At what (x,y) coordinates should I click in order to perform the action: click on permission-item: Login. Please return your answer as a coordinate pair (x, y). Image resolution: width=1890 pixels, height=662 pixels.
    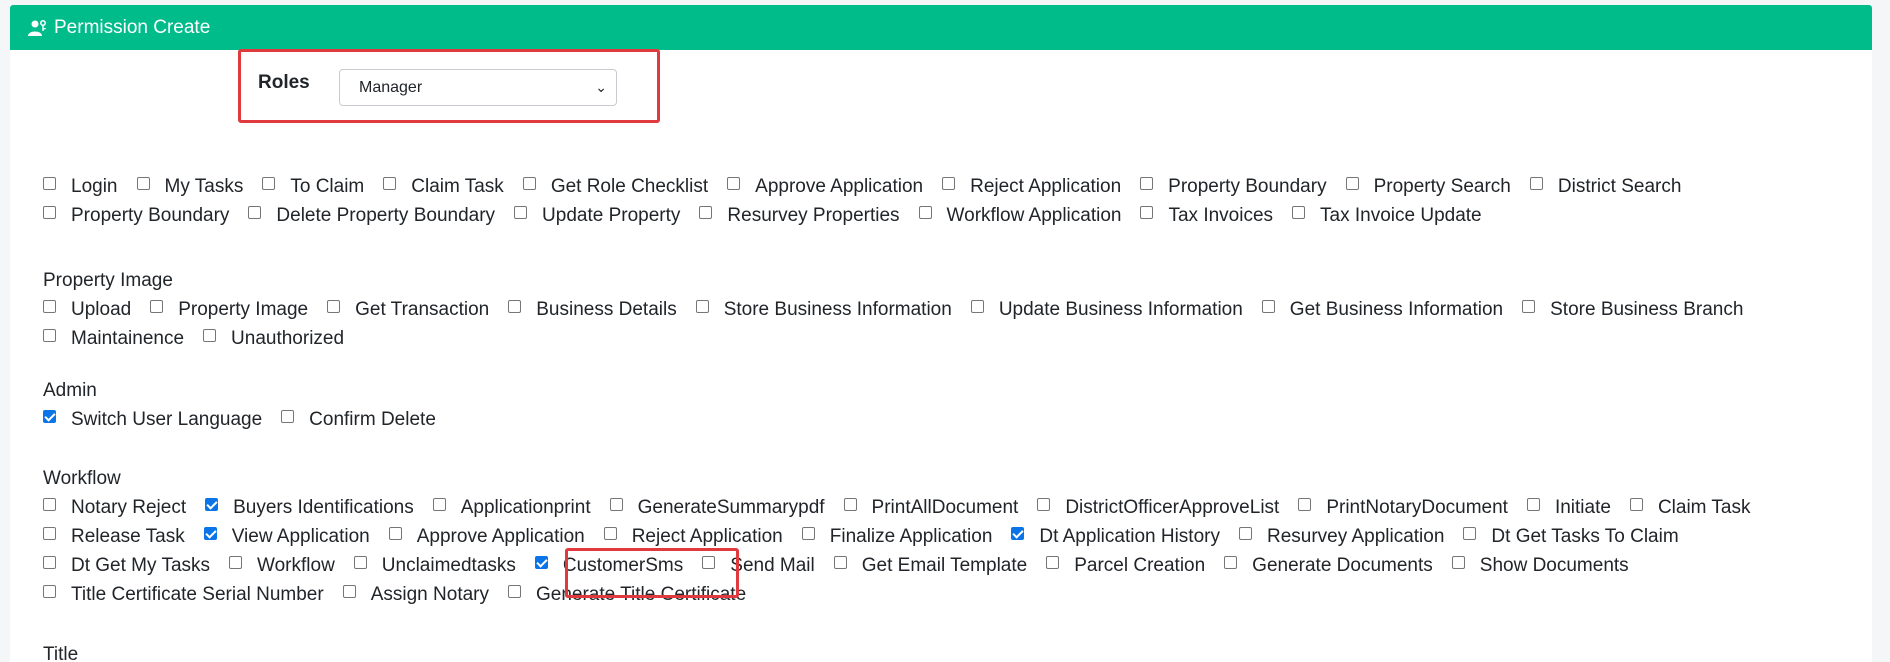
    Looking at the image, I should click on (80, 187).